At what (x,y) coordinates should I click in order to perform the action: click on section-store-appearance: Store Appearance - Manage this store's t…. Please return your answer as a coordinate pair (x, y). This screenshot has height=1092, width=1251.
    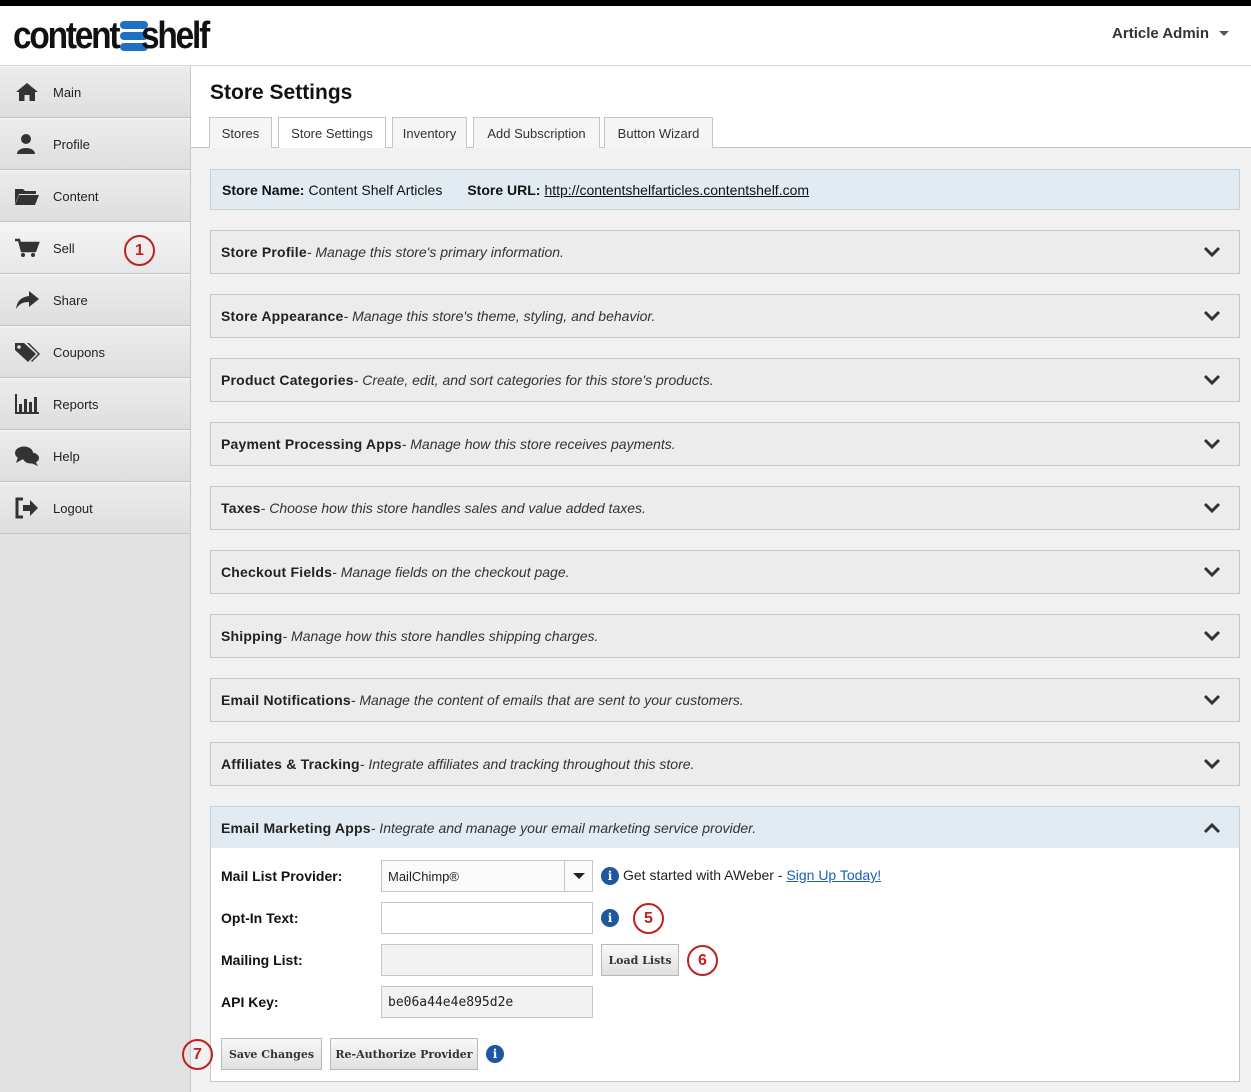
    Looking at the image, I should click on (725, 316).